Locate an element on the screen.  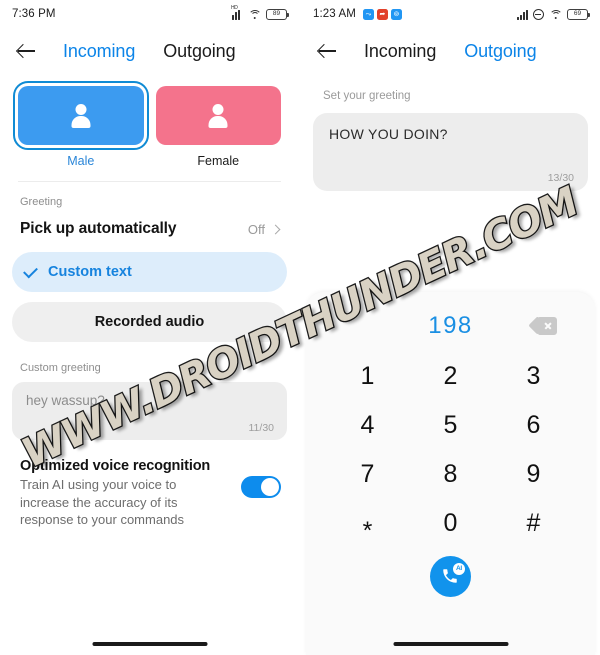
battery-level: 69 is located at coordinates (577, 13).